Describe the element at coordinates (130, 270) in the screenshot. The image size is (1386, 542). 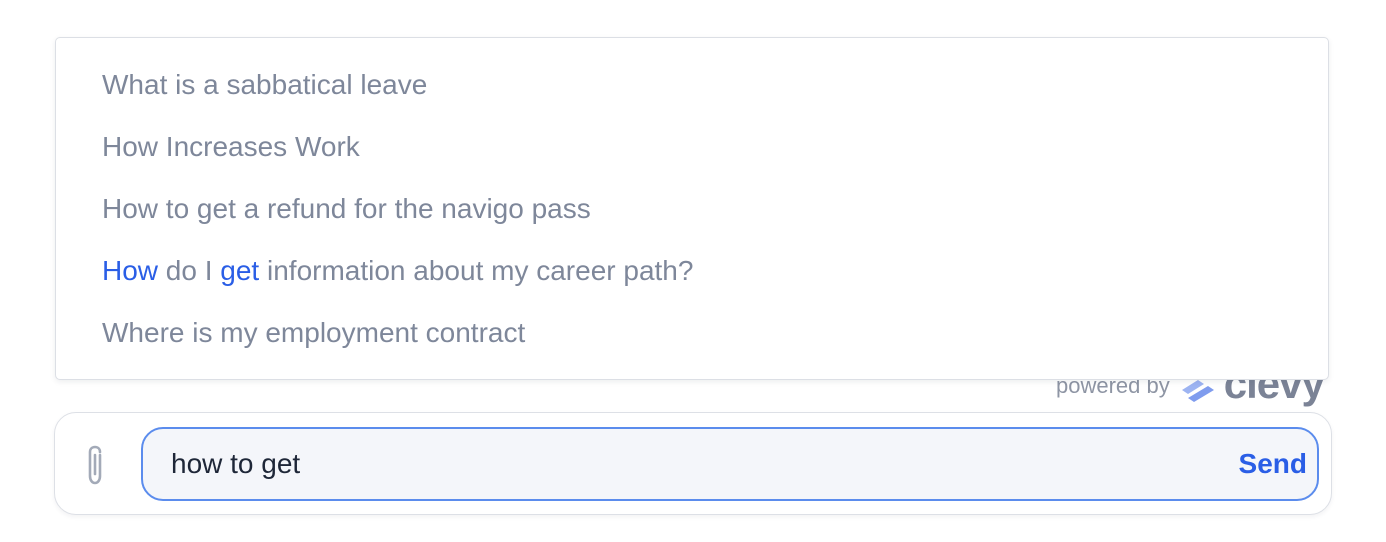
I see `suggestion-match-highlight: How` at that location.